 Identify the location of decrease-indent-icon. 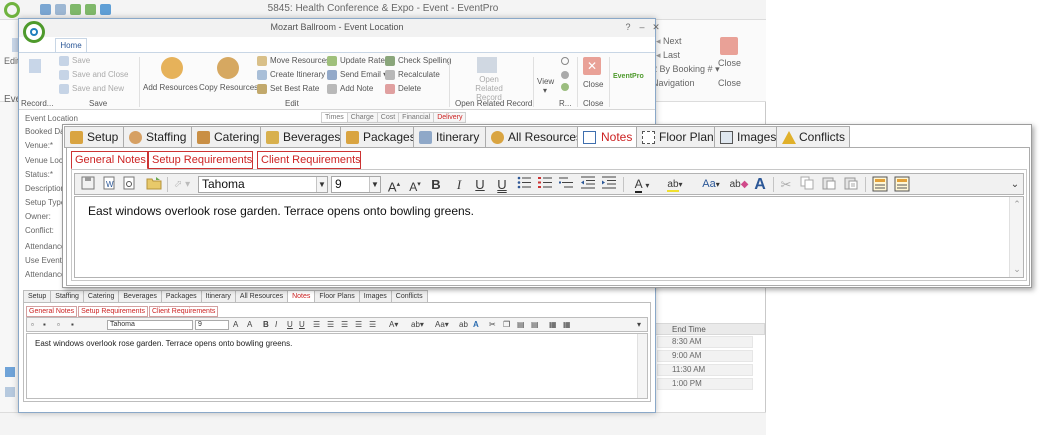
(588, 184).